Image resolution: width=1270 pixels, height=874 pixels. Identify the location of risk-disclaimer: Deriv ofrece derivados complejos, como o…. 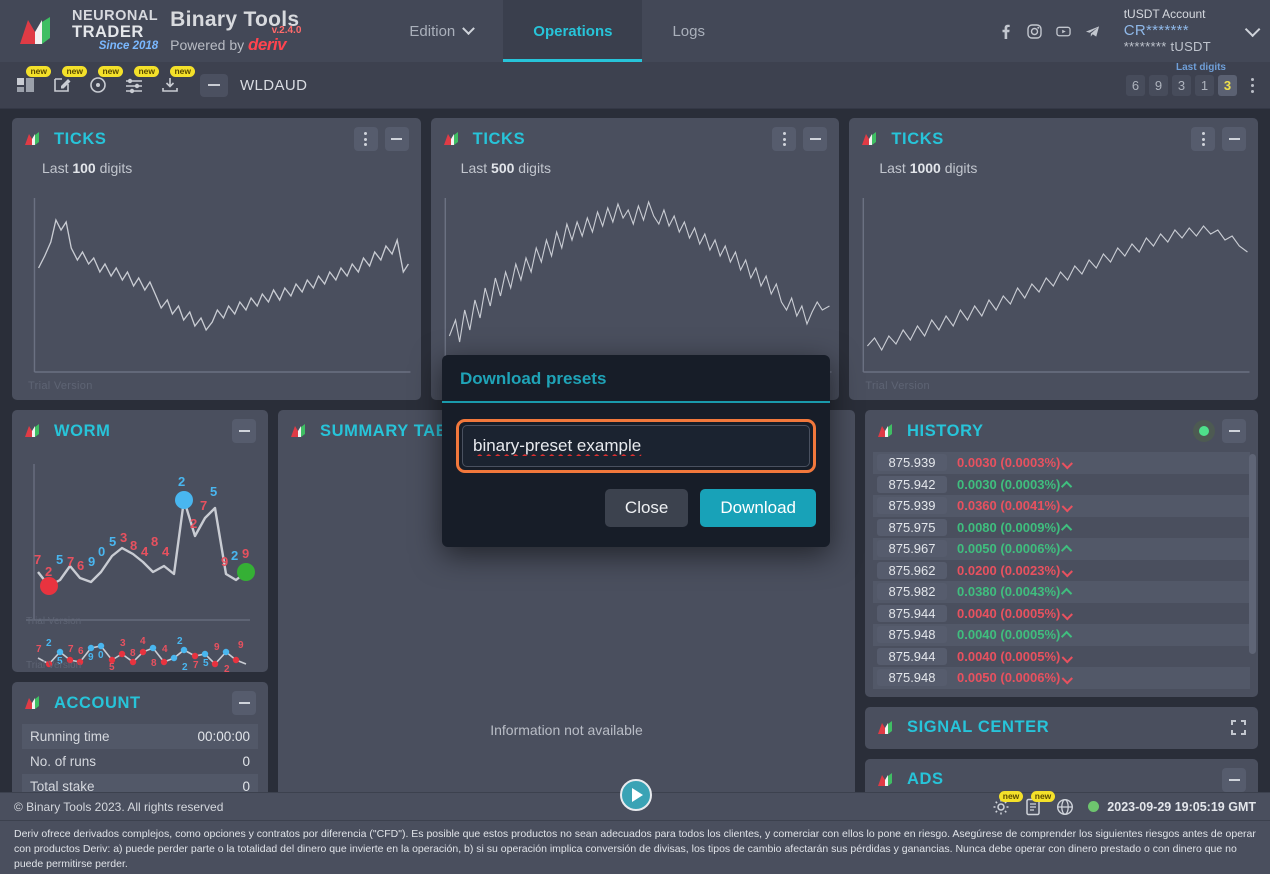
(635, 847).